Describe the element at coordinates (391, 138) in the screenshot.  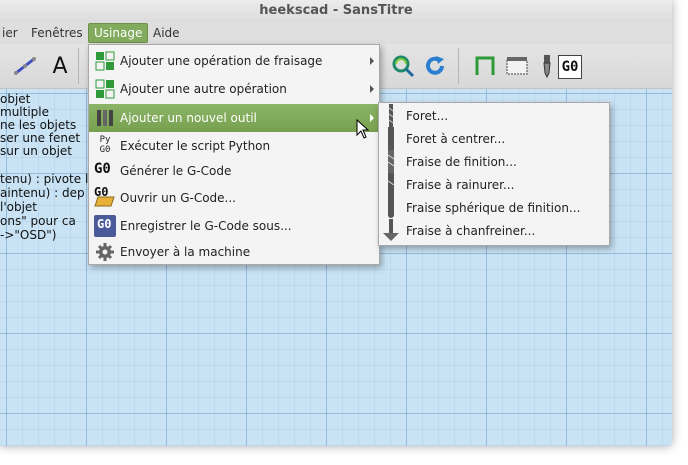
I see `centre-drill-icon` at that location.